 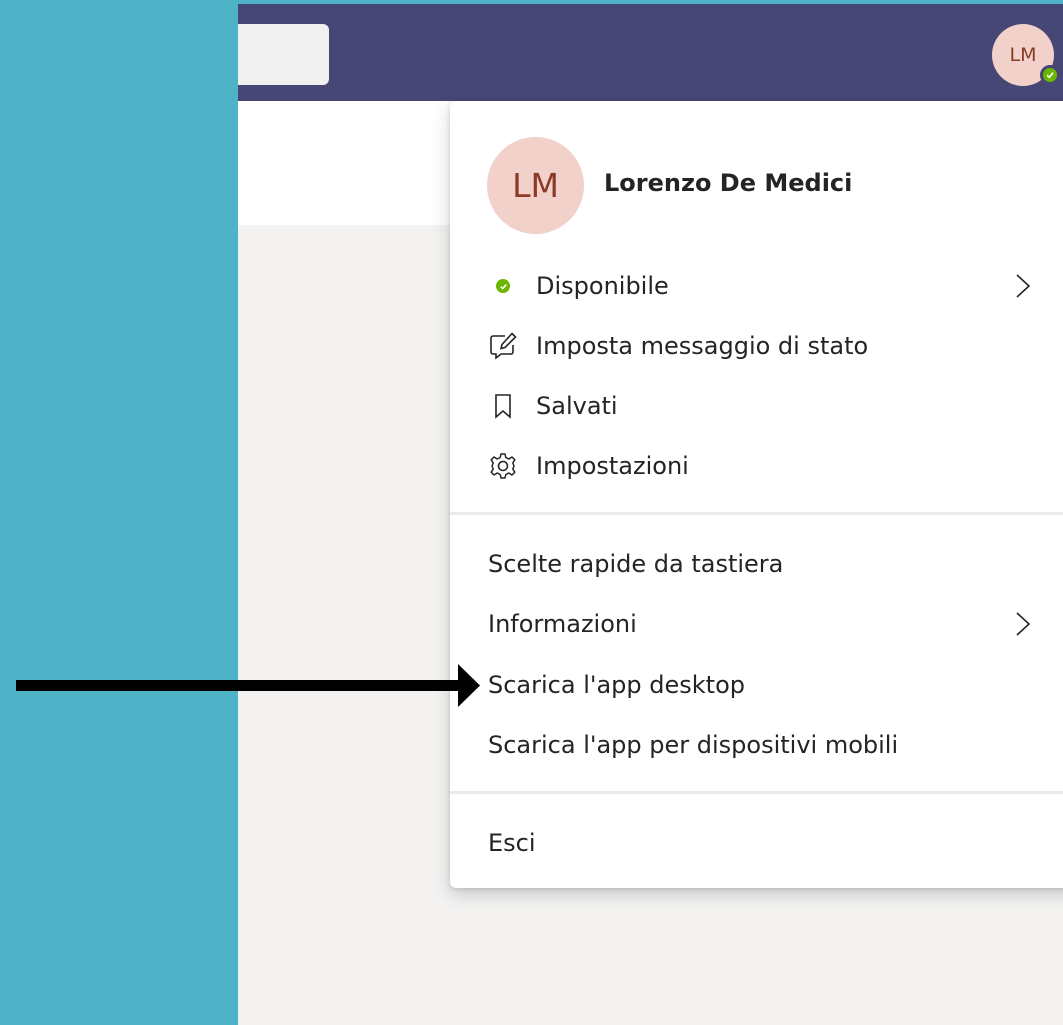 I want to click on menu-item-settings: Impostazioni, so click(x=756, y=466).